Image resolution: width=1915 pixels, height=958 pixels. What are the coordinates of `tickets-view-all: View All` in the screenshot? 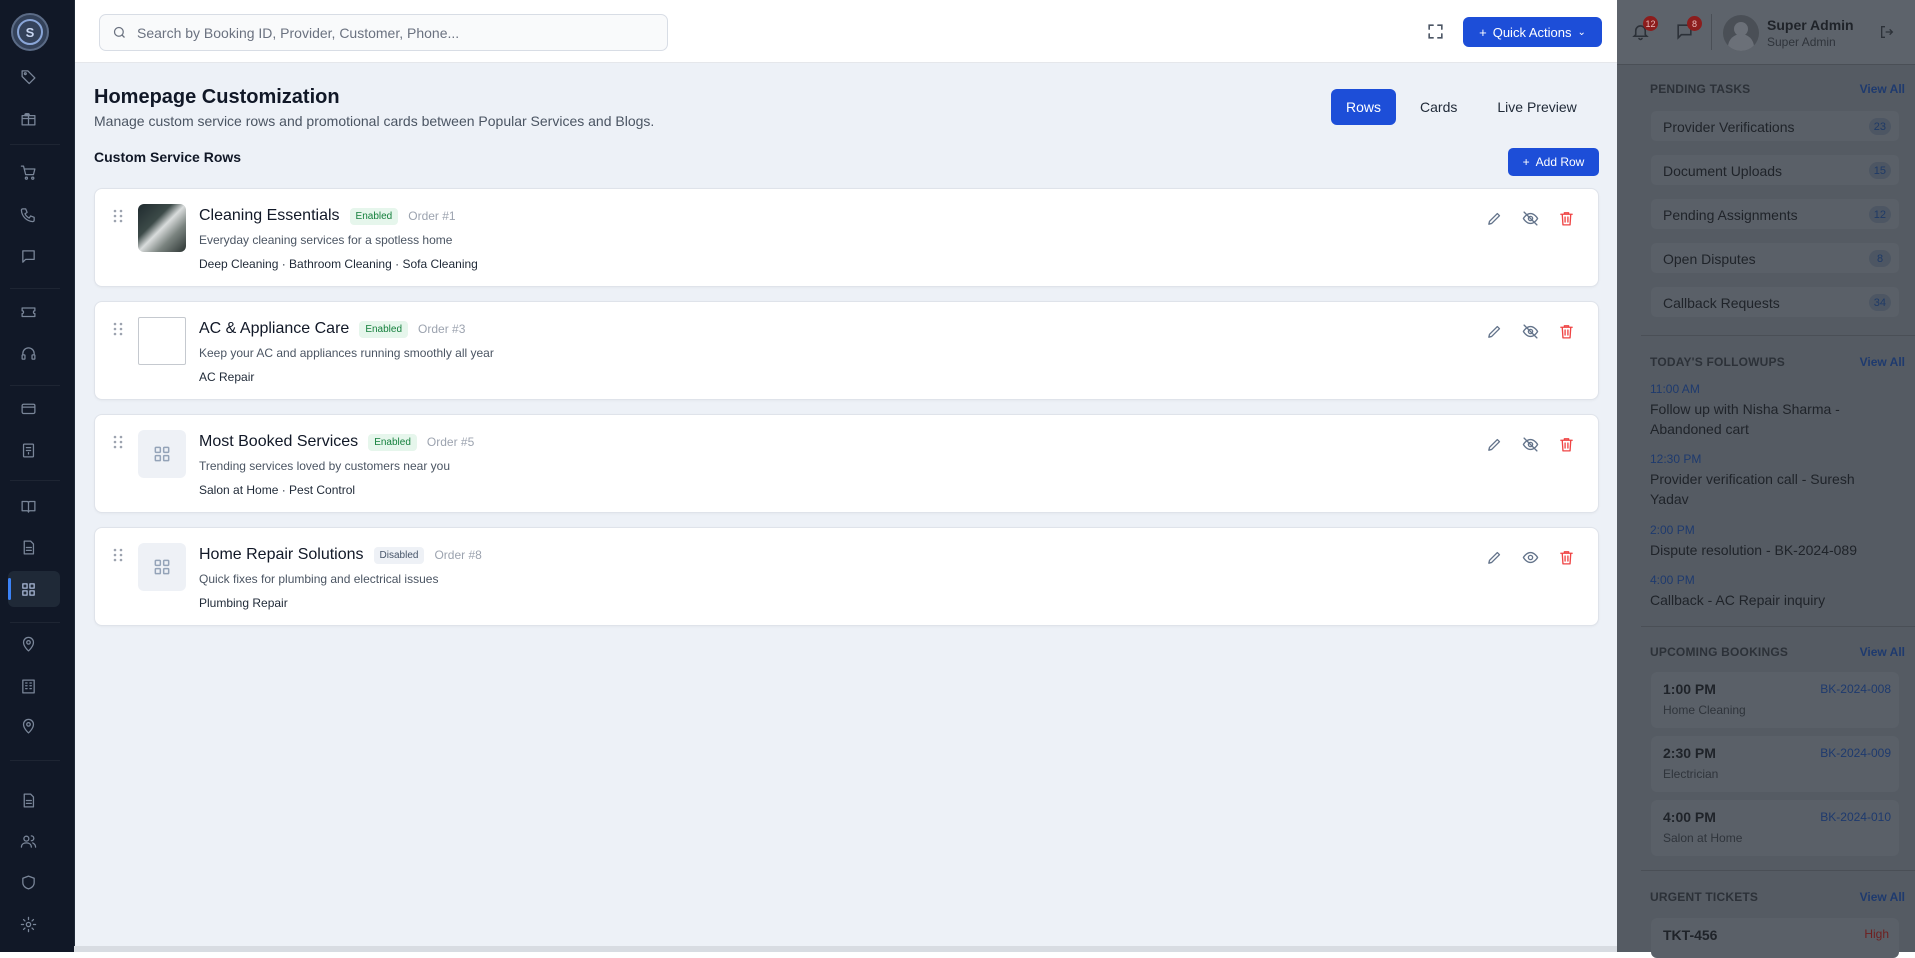 It's located at (1882, 897).